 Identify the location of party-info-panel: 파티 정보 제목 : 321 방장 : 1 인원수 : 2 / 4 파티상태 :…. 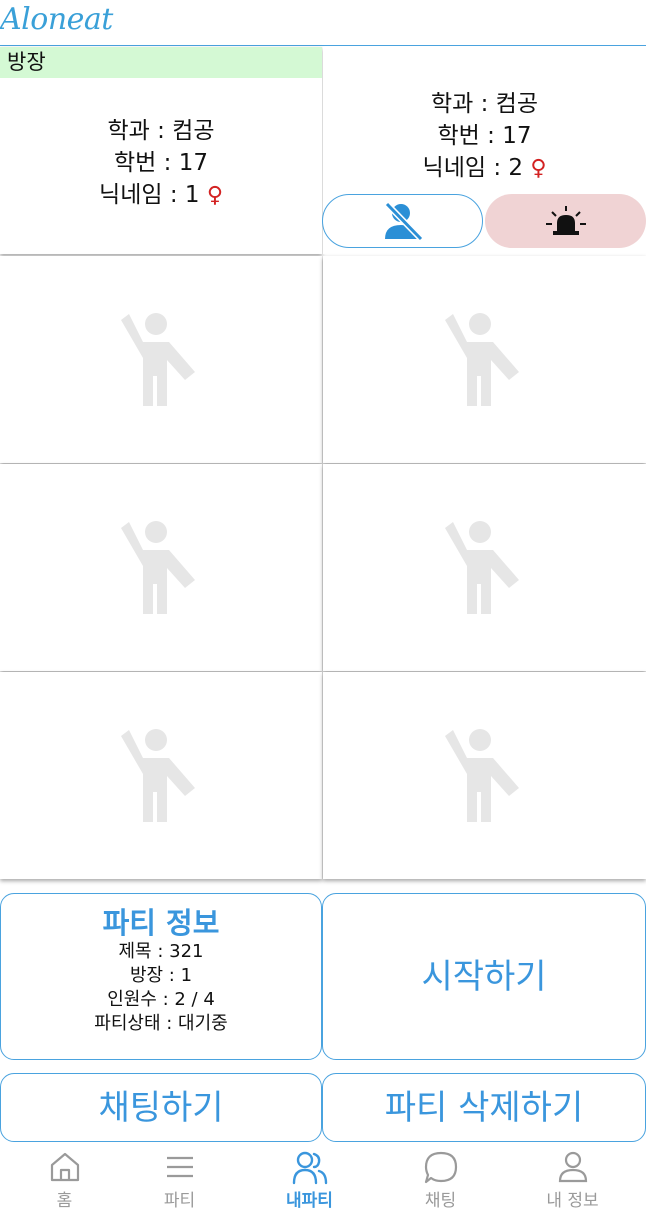
(161, 976).